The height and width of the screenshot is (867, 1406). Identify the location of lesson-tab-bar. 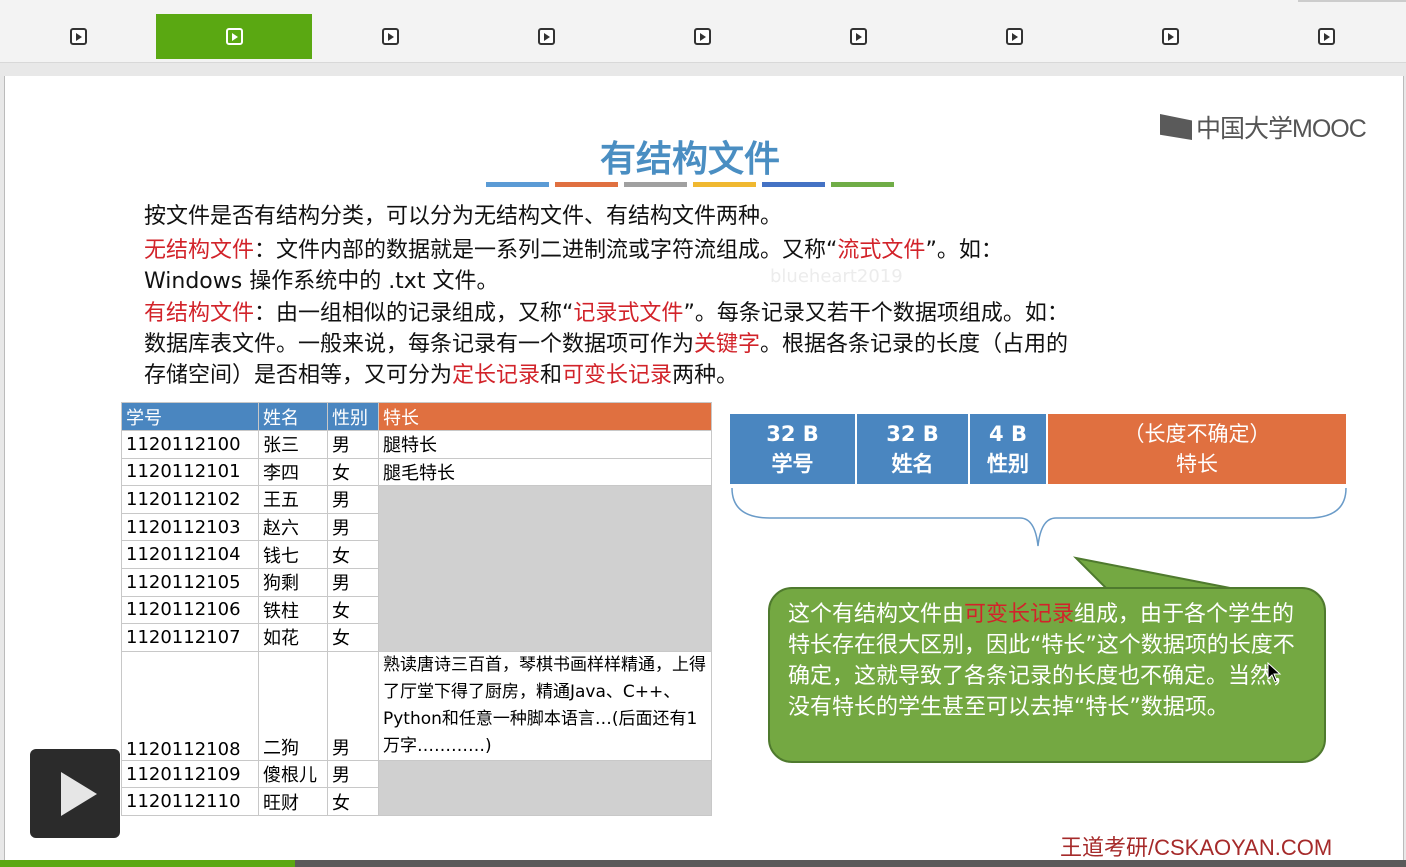
(703, 31).